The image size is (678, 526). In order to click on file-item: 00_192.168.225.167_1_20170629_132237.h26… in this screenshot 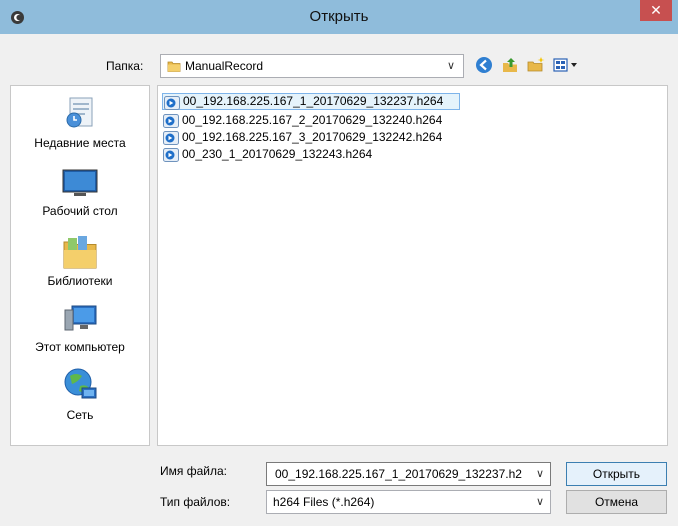, I will do `click(311, 101)`.